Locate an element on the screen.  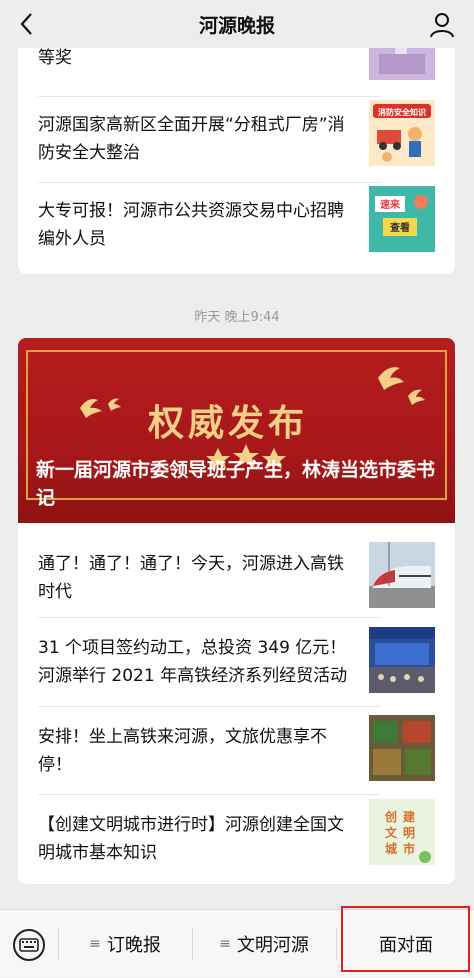
svg-text: 查看 is located at coordinates (399, 227).